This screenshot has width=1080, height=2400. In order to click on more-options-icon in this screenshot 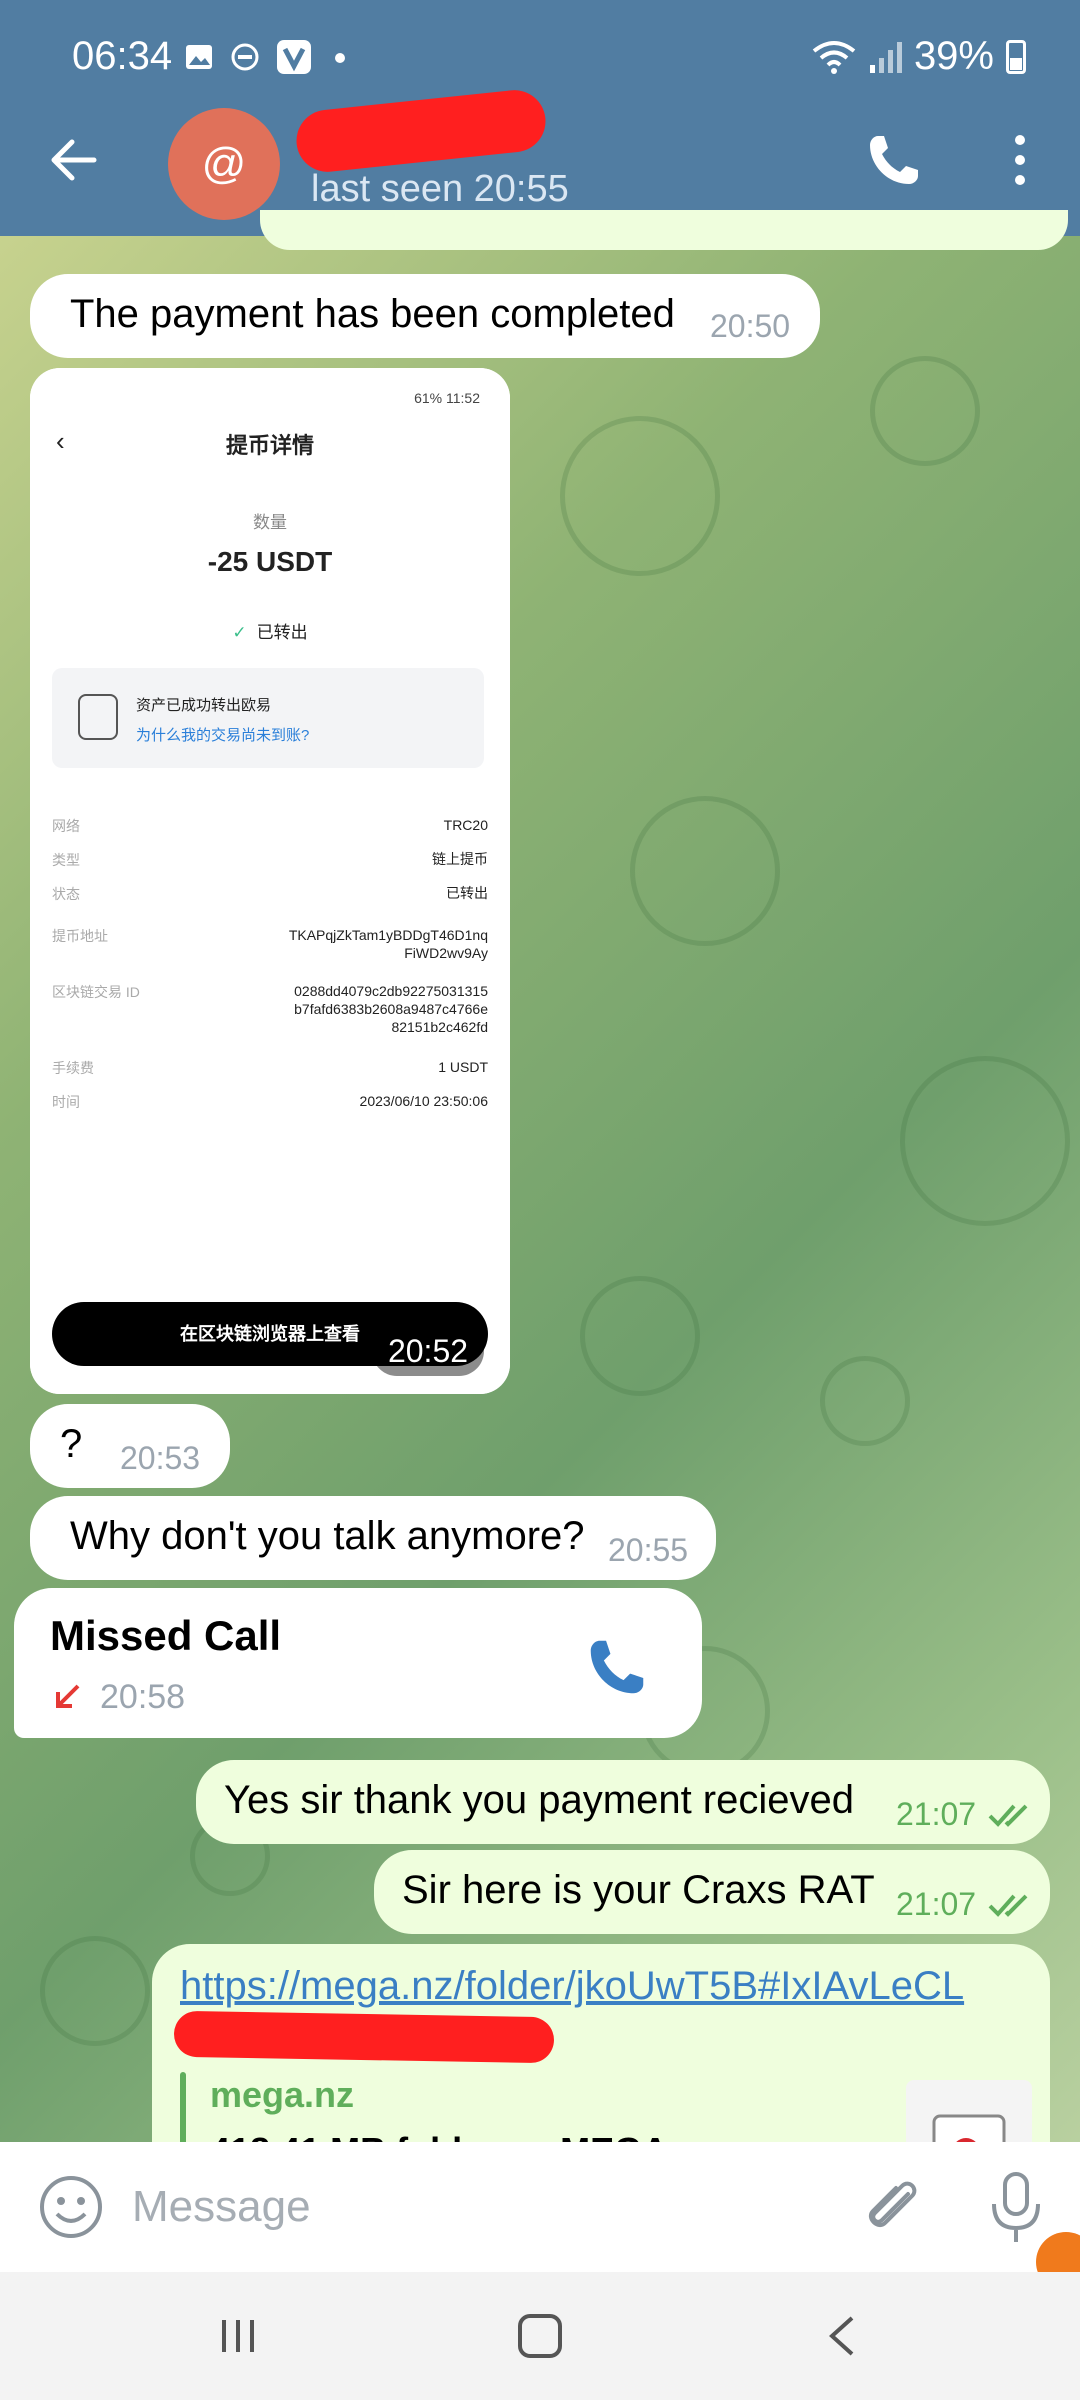, I will do `click(1020, 160)`.